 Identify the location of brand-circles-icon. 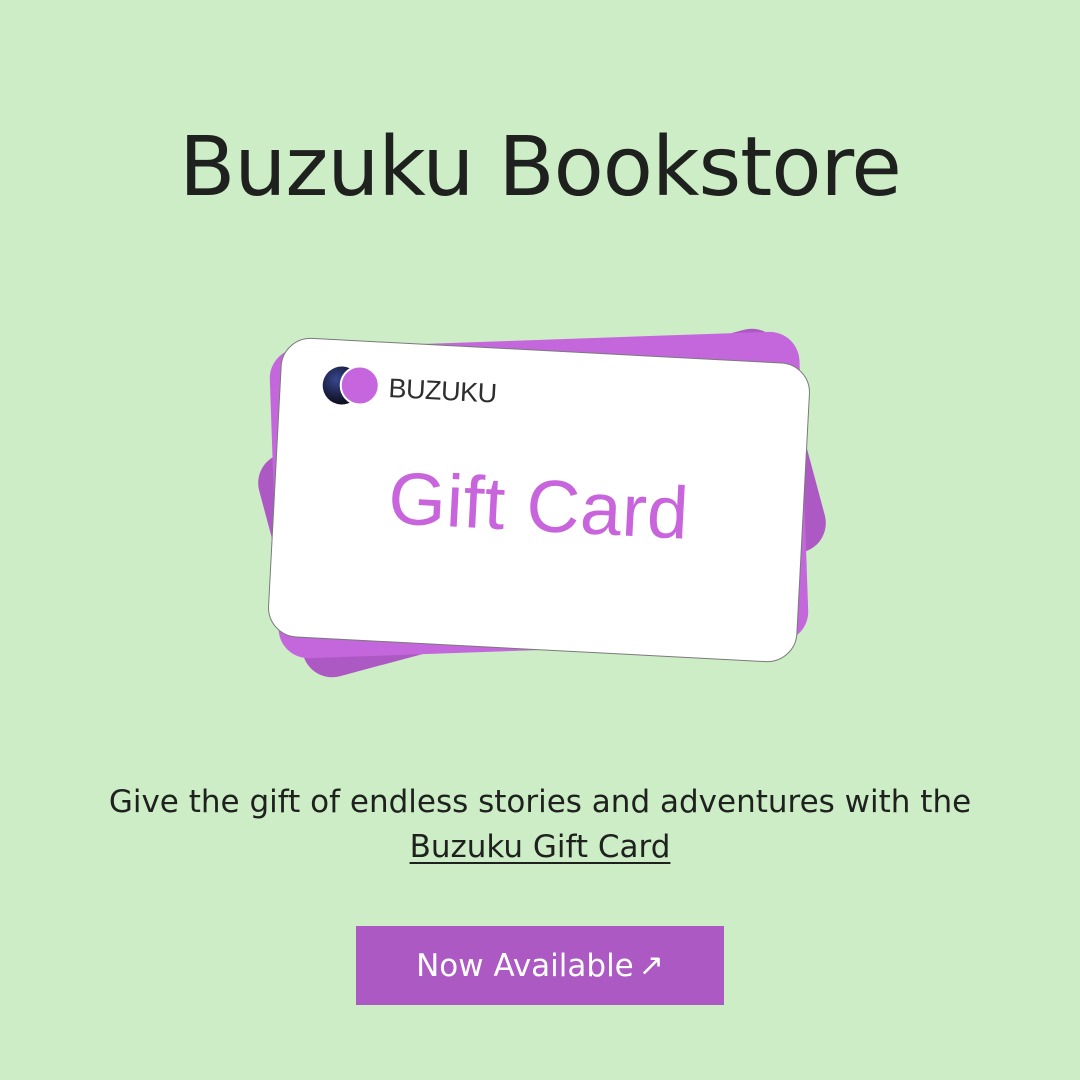
(353, 386).